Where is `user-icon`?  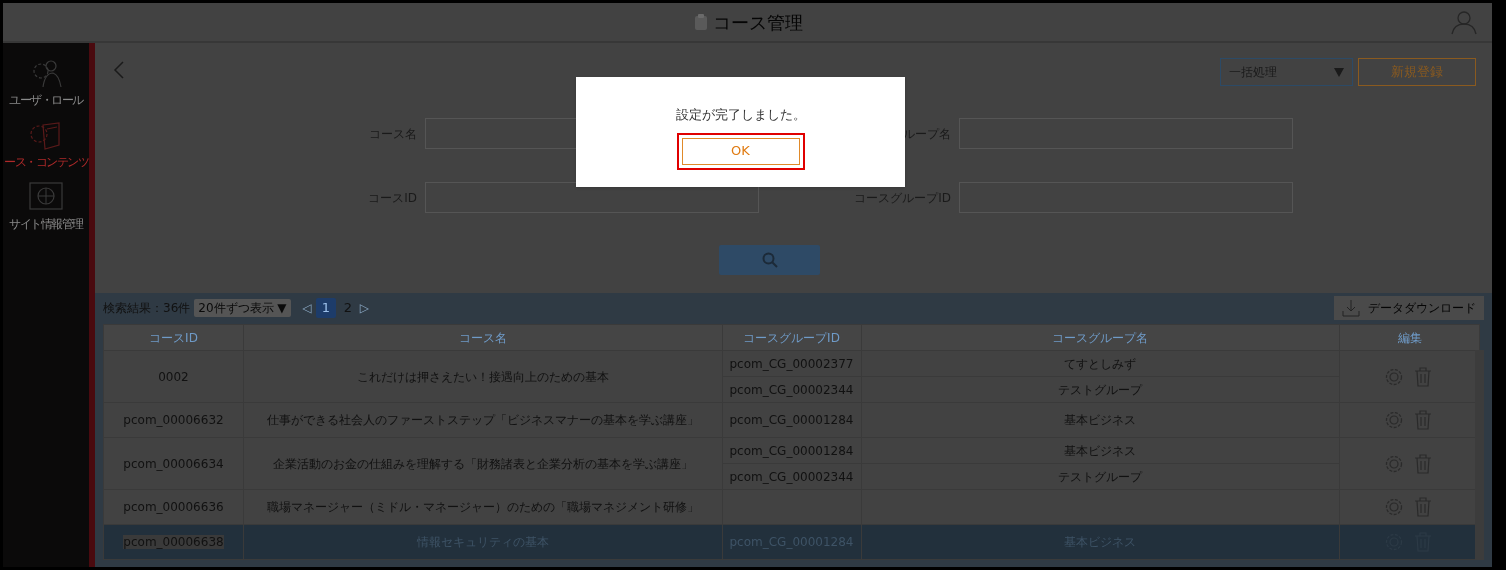
user-icon is located at coordinates (1464, 22).